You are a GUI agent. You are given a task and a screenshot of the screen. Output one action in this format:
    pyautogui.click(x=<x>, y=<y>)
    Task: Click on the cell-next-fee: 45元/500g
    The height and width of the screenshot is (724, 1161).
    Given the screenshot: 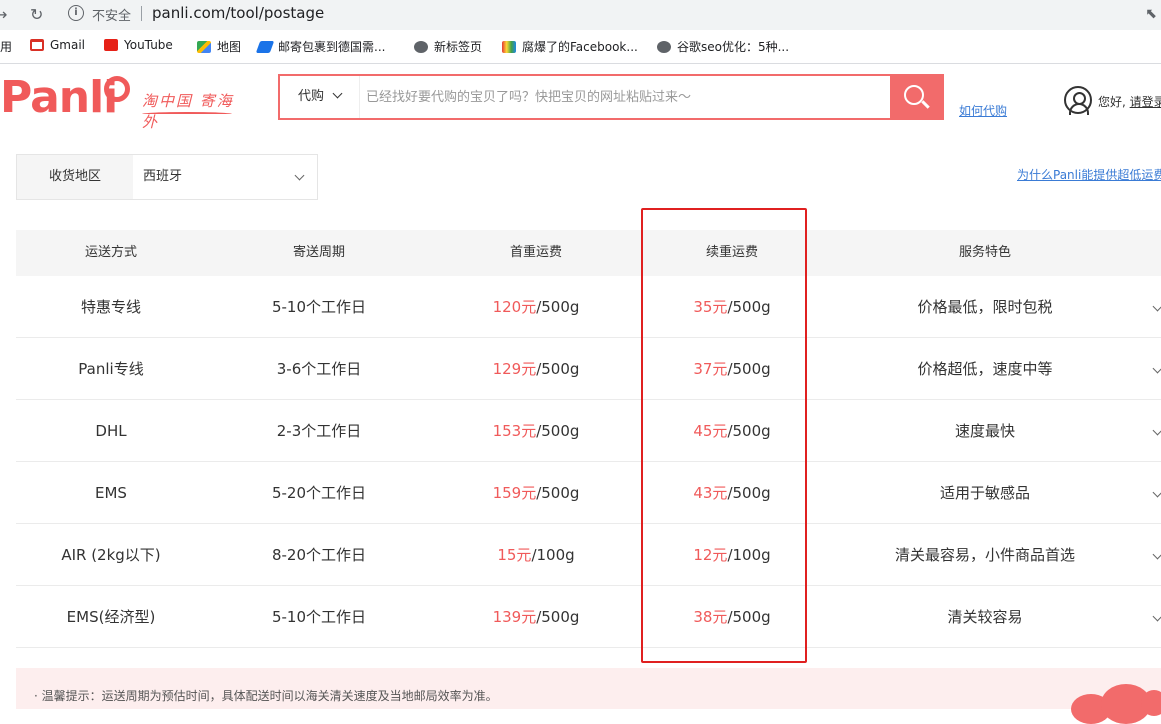 What is the action you would take?
    pyautogui.click(x=732, y=431)
    